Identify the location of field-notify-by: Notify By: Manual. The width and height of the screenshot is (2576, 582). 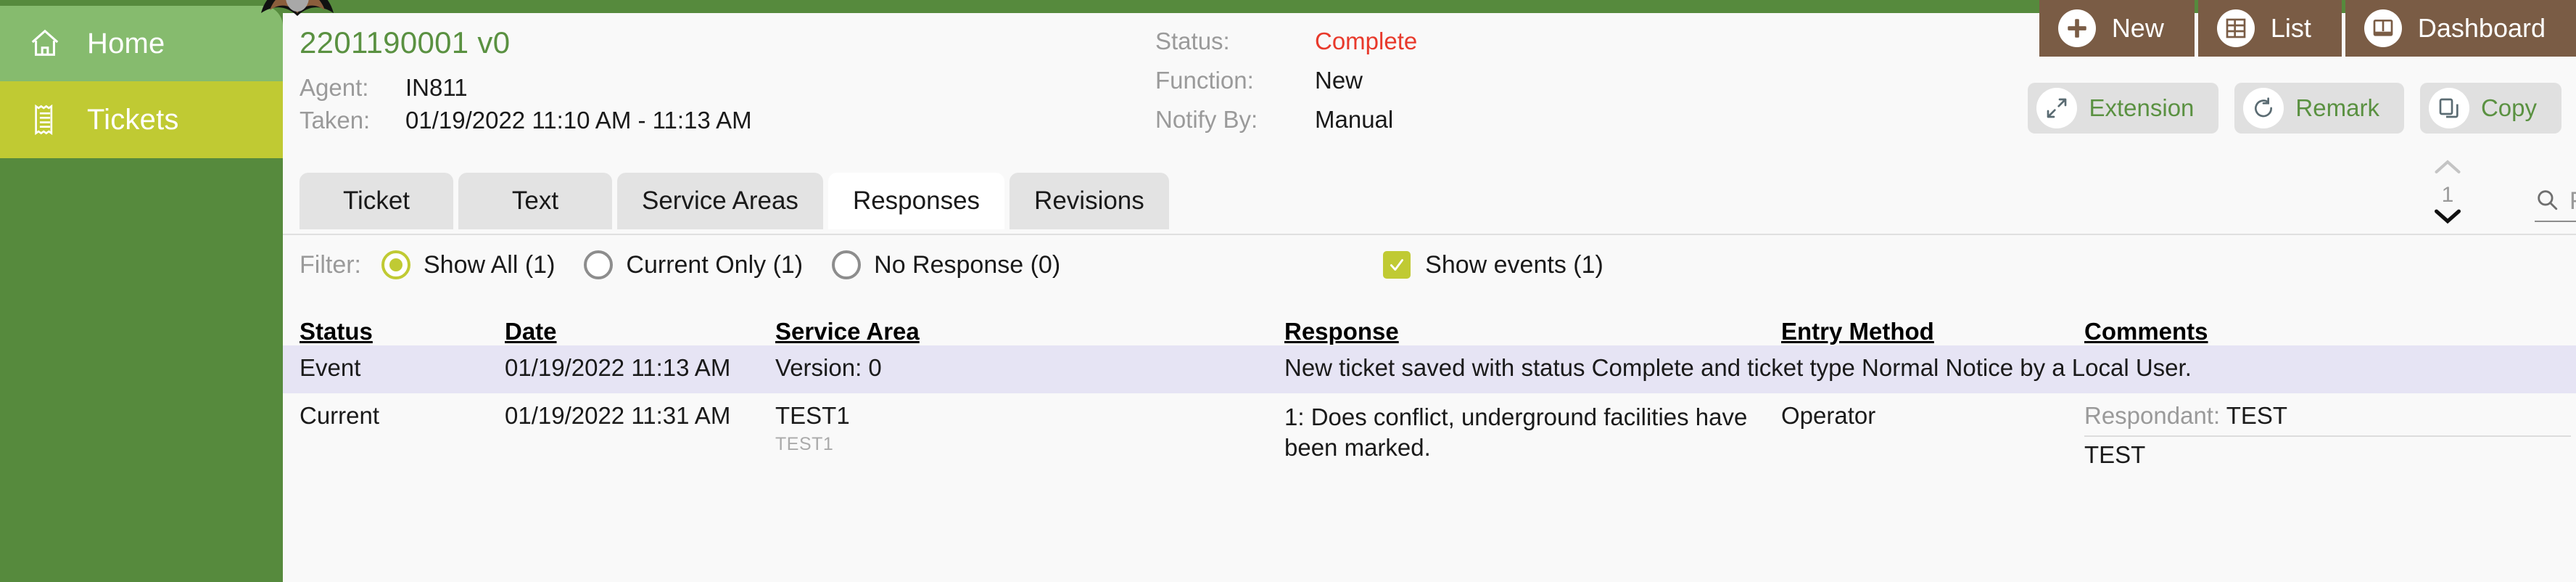
(1274, 120).